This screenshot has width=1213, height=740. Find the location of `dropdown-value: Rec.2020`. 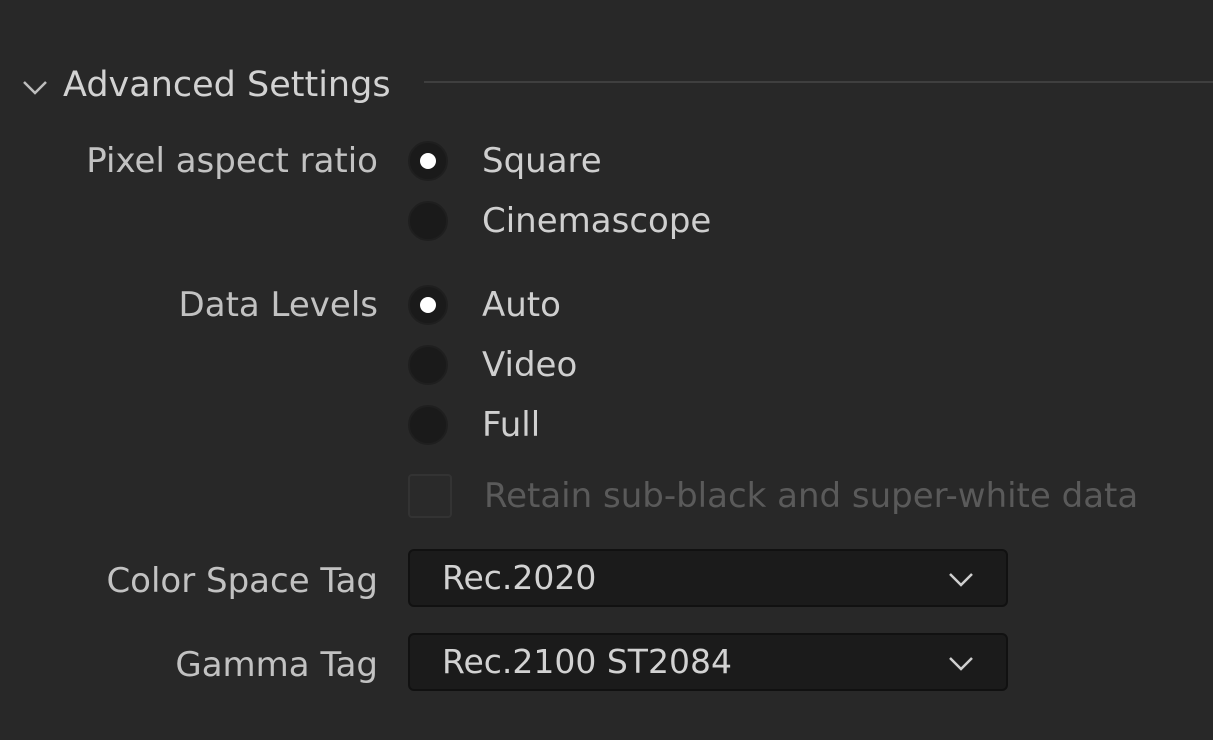

dropdown-value: Rec.2020 is located at coordinates (519, 577).